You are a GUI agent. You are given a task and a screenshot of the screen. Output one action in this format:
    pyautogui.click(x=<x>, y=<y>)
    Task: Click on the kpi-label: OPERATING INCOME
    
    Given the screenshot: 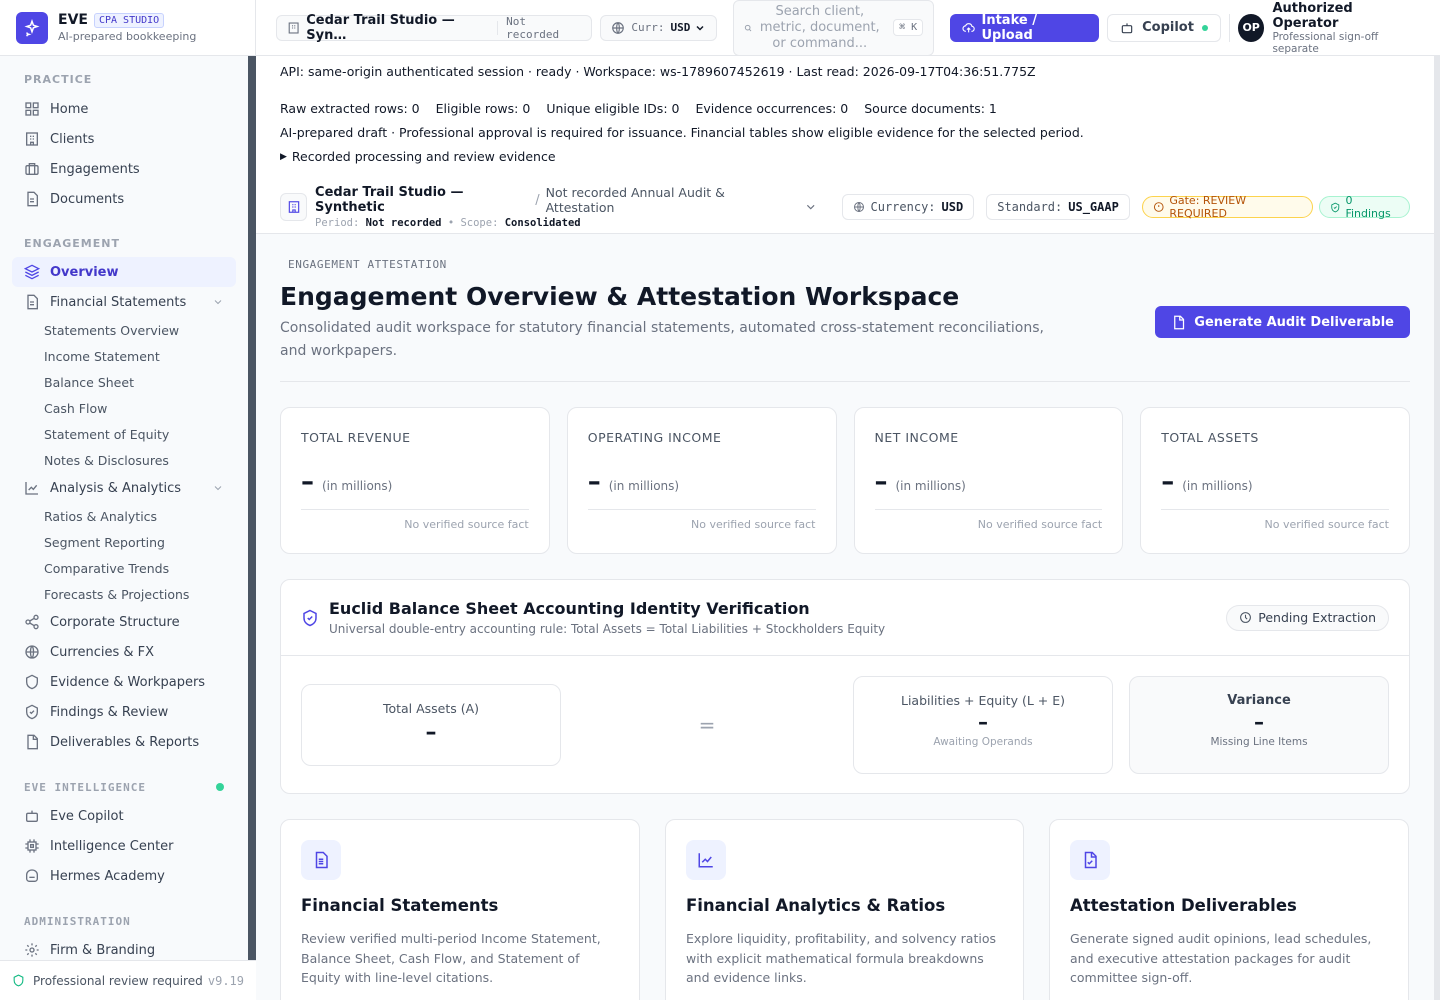 What is the action you would take?
    pyautogui.click(x=654, y=437)
    